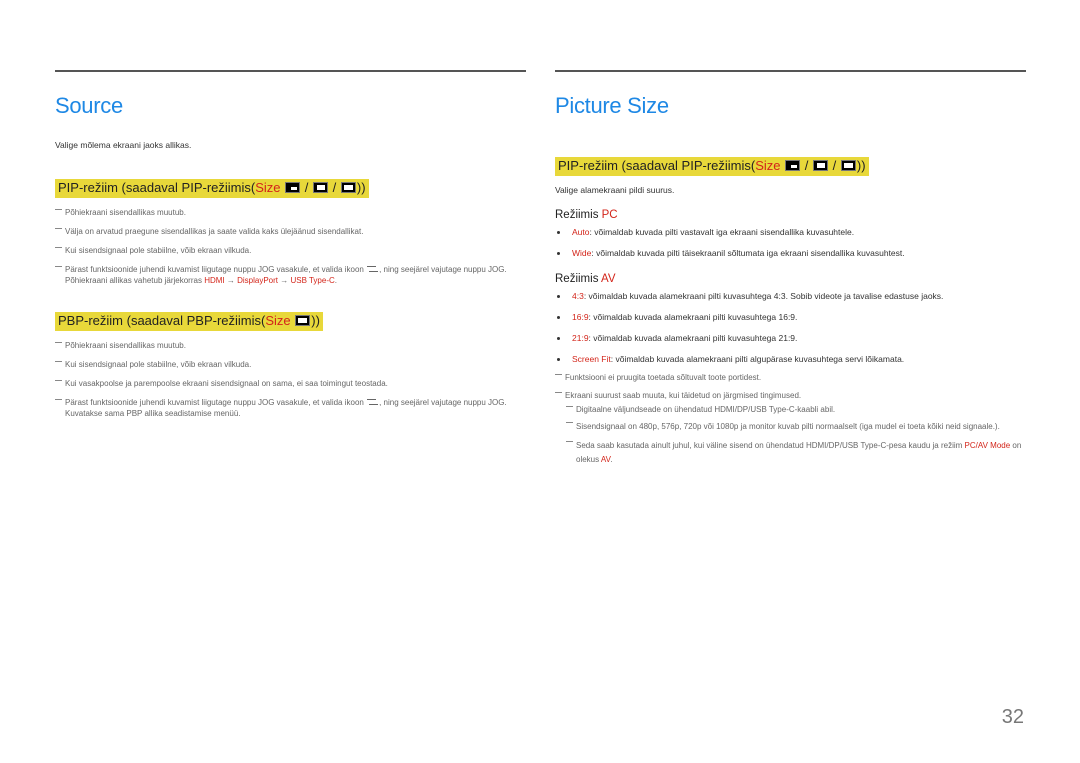 The height and width of the screenshot is (763, 1080). Describe the element at coordinates (585, 279) in the screenshot. I see `av-mode-heading: Režiimis AV` at that location.